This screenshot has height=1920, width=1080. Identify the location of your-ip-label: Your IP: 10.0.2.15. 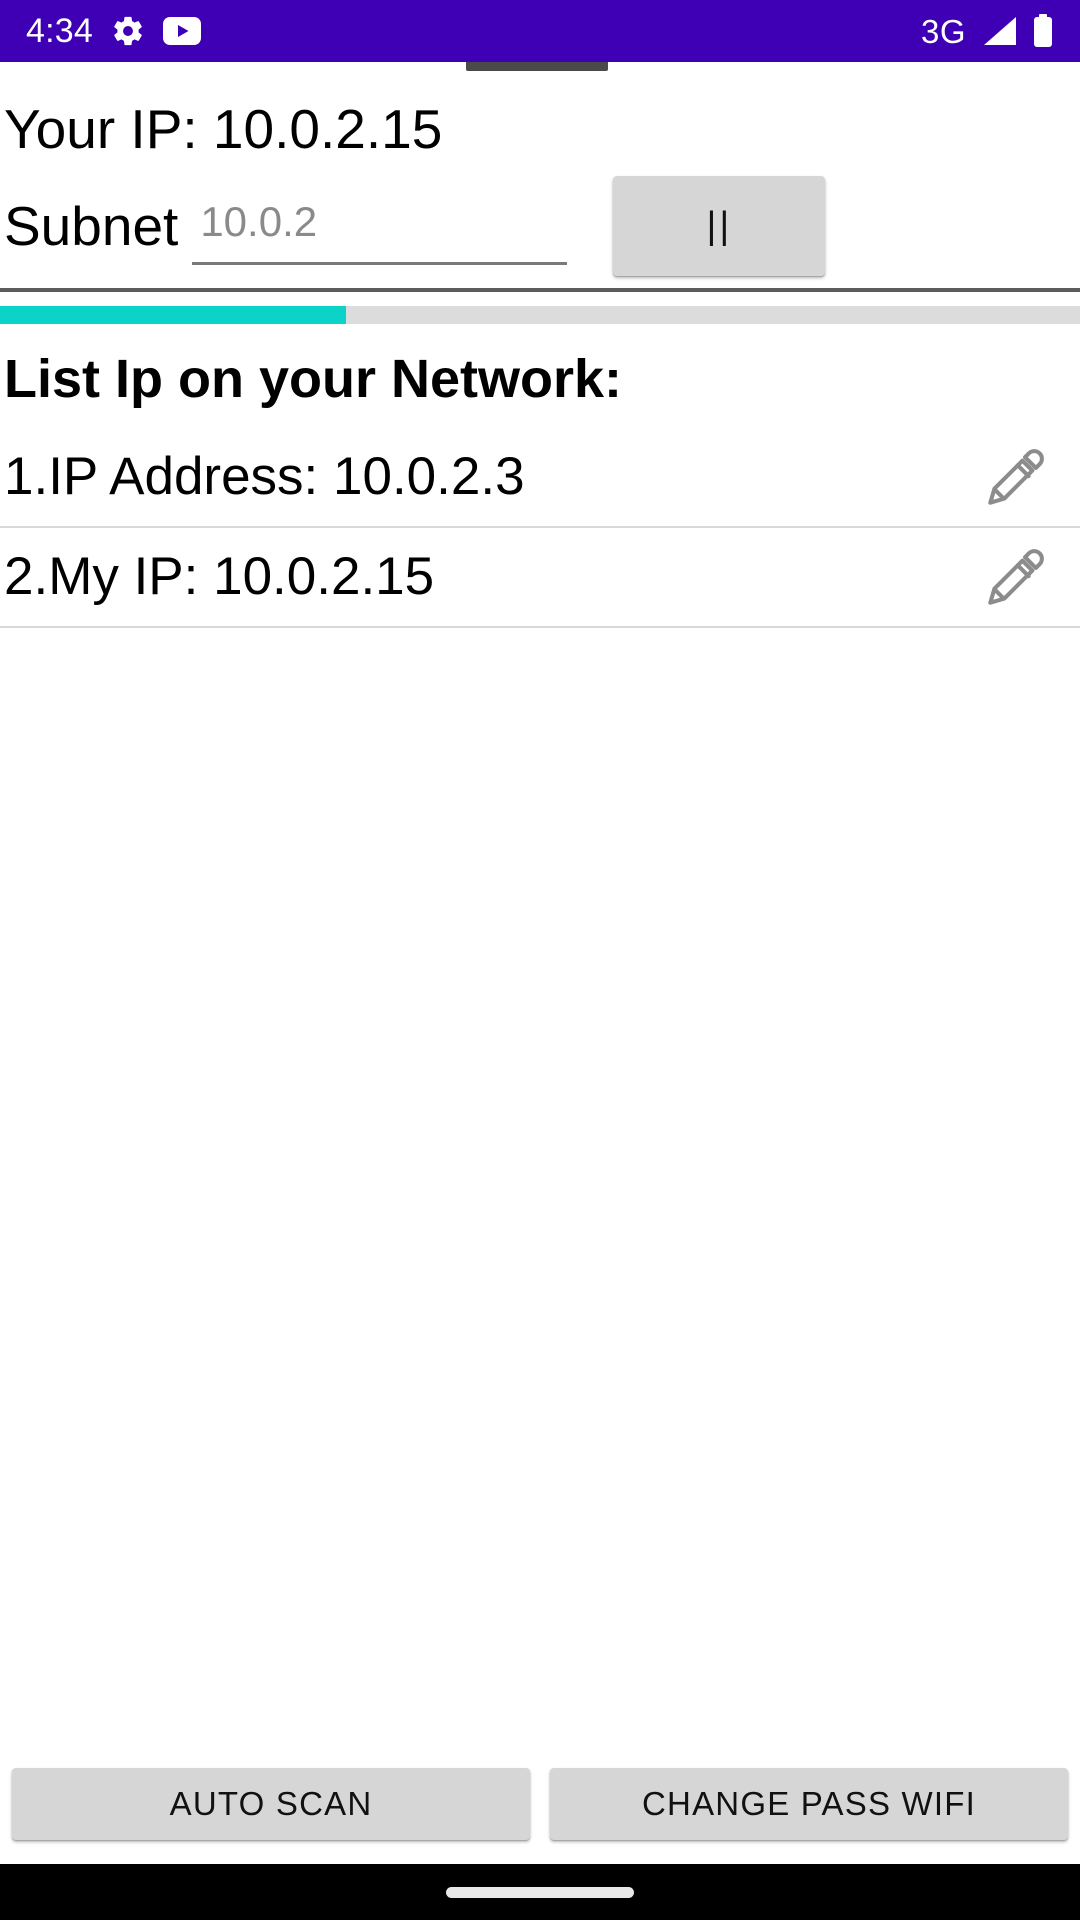
(223, 129).